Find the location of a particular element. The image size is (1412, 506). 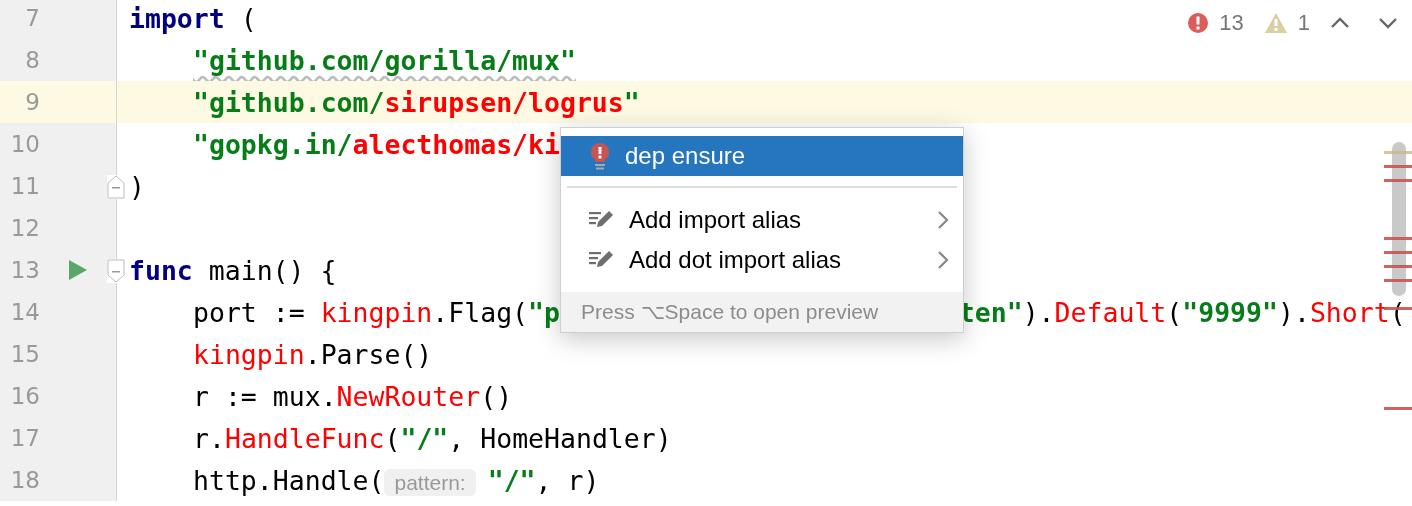

code-line: kingpin.Parse() is located at coordinates (313, 354).